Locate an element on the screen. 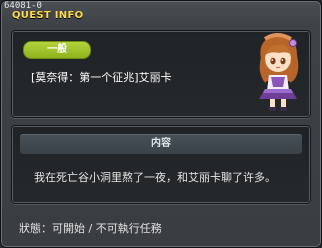  window-title: QUEST INFO is located at coordinates (48, 15).